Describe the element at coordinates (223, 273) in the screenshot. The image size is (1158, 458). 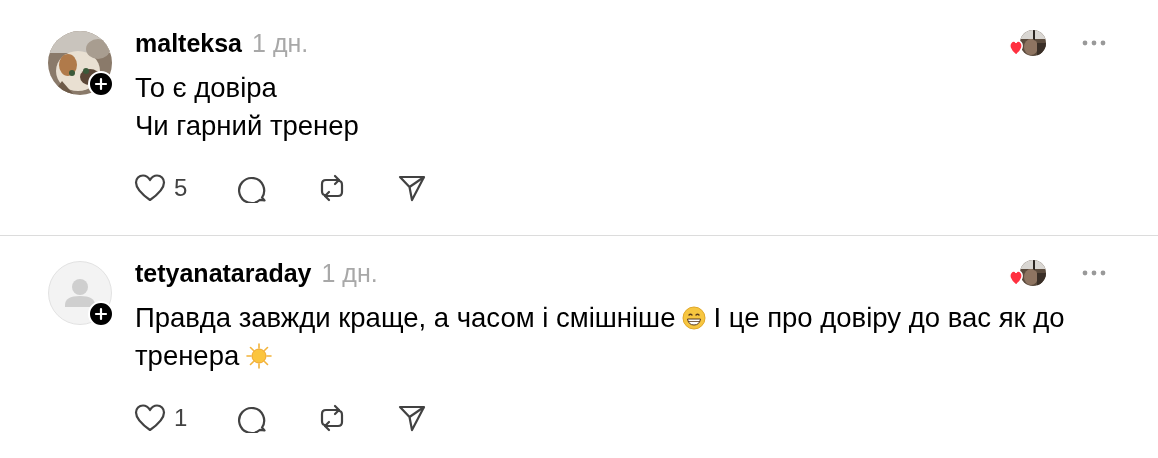
I see `username: tetyanataraday` at that location.